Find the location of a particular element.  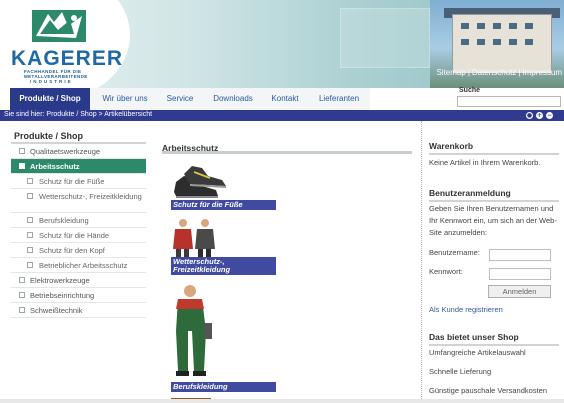

sidebar-item-schutz-fuer-die-haende: Schutz für die Hände is located at coordinates (78, 235).